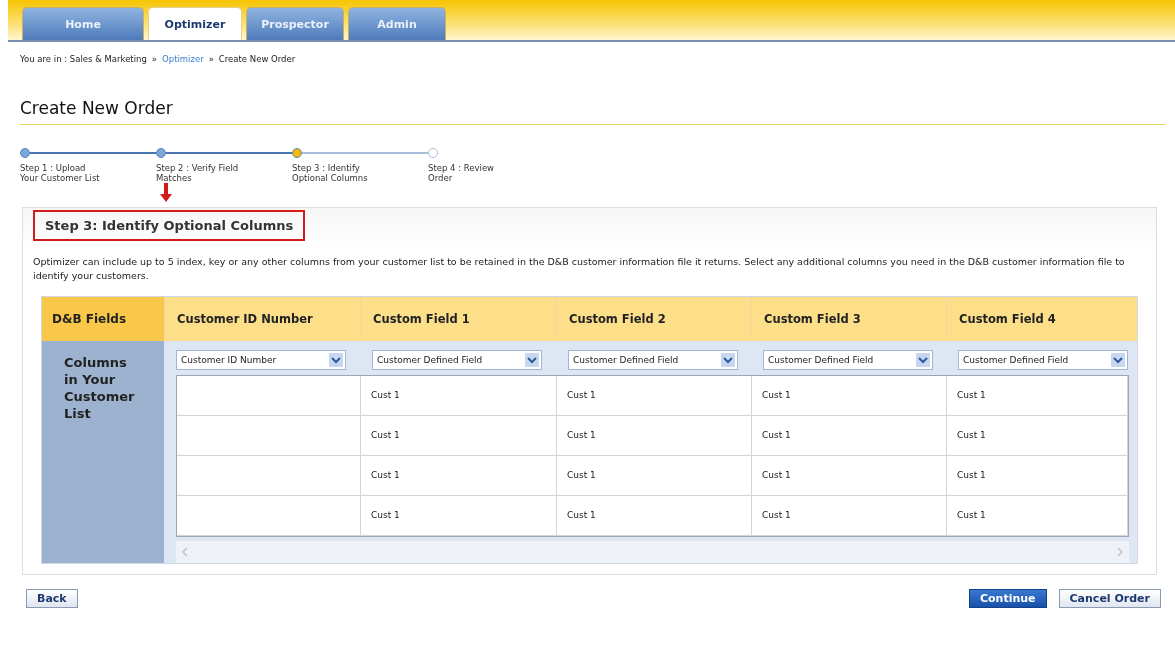 The image size is (1175, 667). Describe the element at coordinates (166, 193) in the screenshot. I see `down-arrow-icon` at that location.